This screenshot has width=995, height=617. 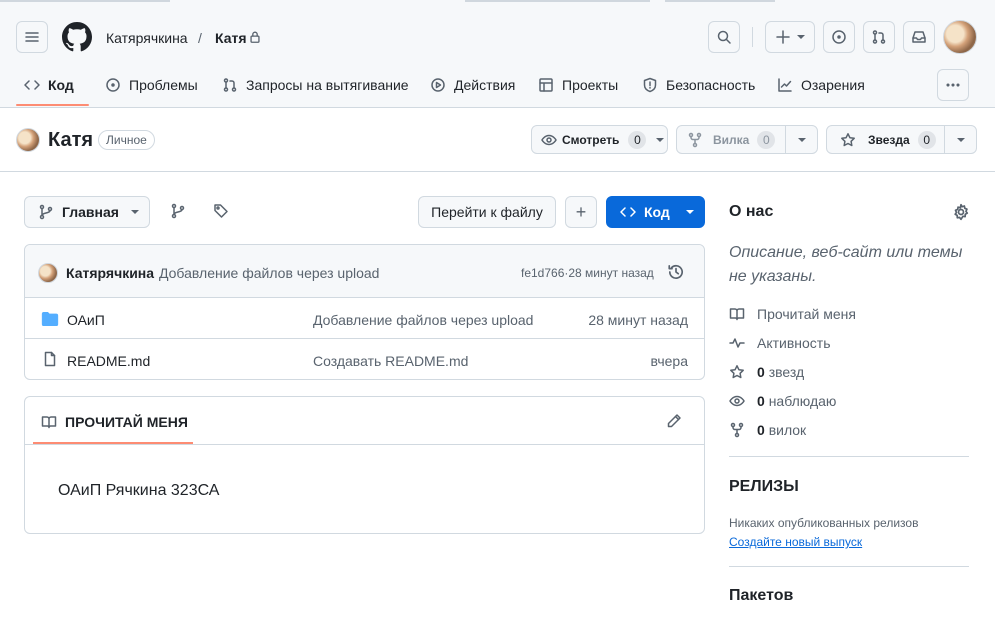 I want to click on plus-icon: +, so click(x=581, y=211).